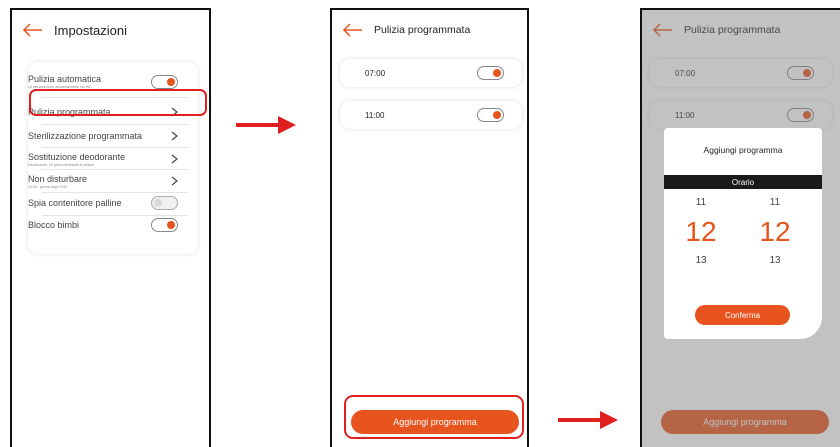 The width and height of the screenshot is (840, 447). Describe the element at coordinates (54, 225) in the screenshot. I see `setting-label: Blocco bimbi` at that location.